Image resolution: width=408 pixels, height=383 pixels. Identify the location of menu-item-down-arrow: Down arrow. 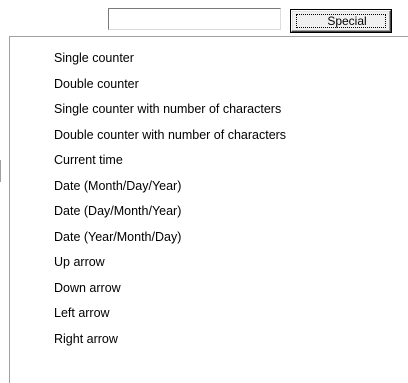
(209, 289).